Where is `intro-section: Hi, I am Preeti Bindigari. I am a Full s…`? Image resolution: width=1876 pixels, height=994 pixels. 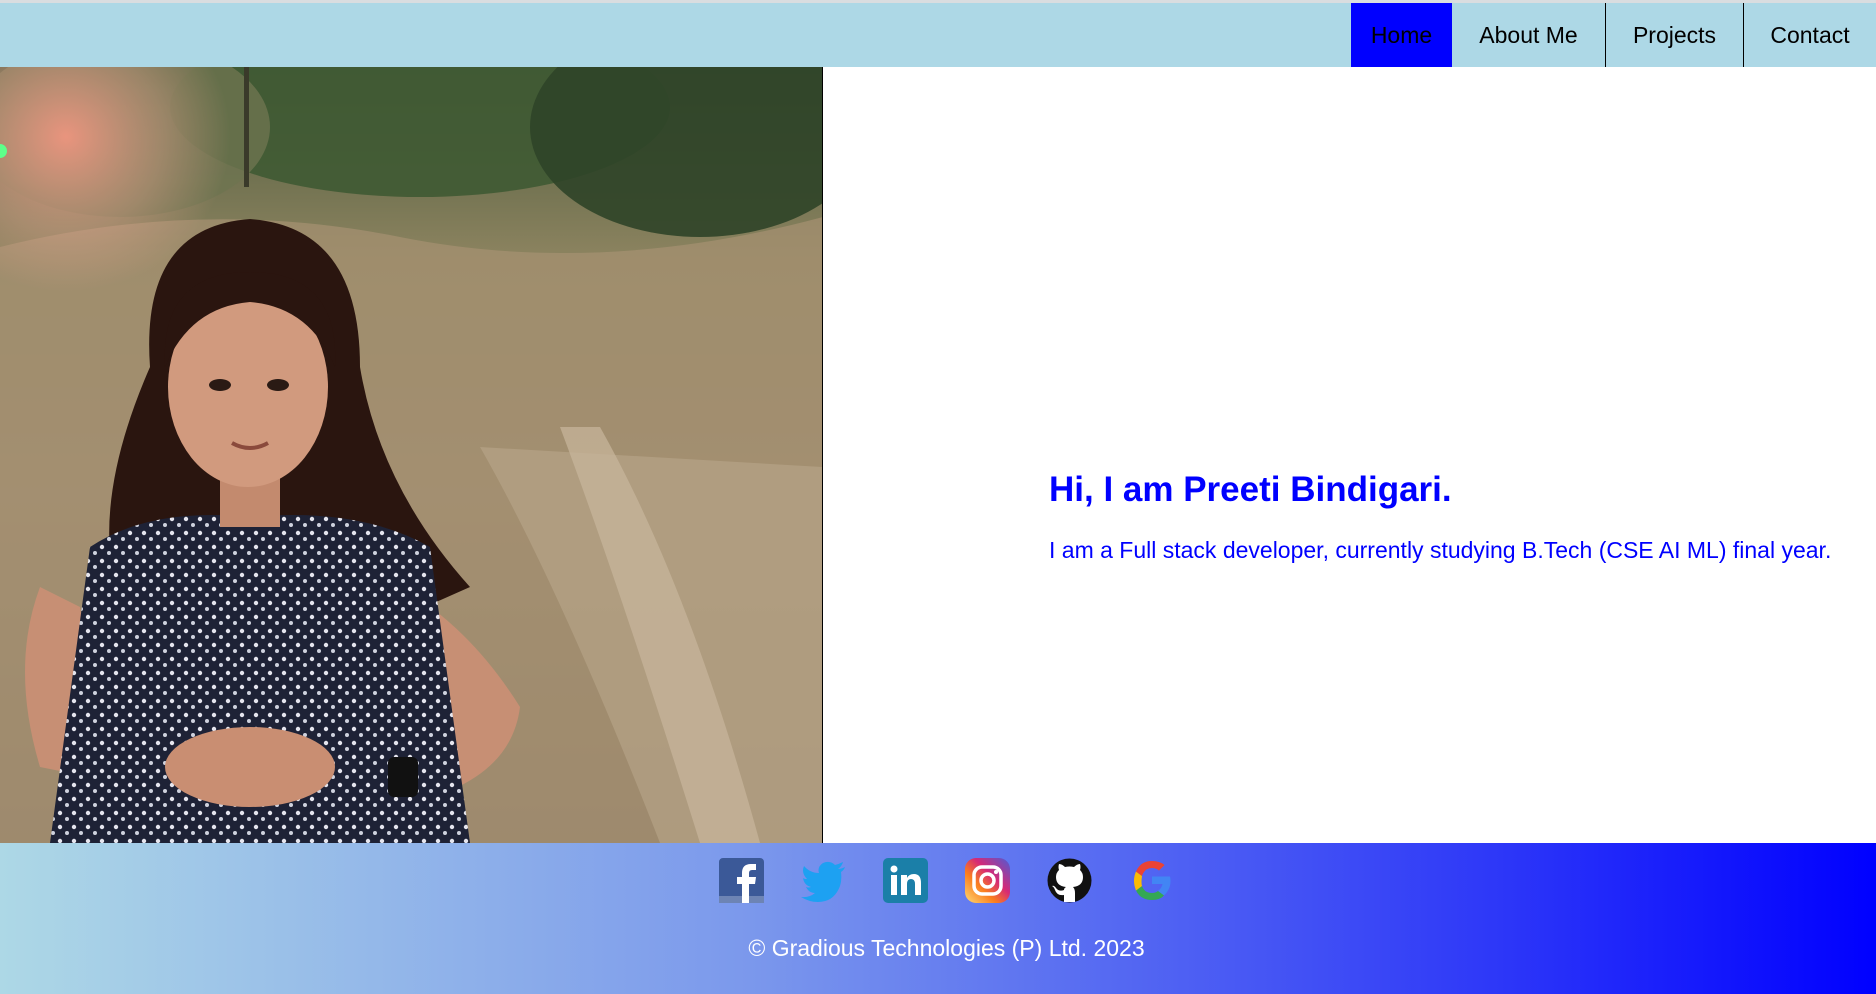 intro-section: Hi, I am Preeti Bindigari. I am a Full s… is located at coordinates (1440, 515).